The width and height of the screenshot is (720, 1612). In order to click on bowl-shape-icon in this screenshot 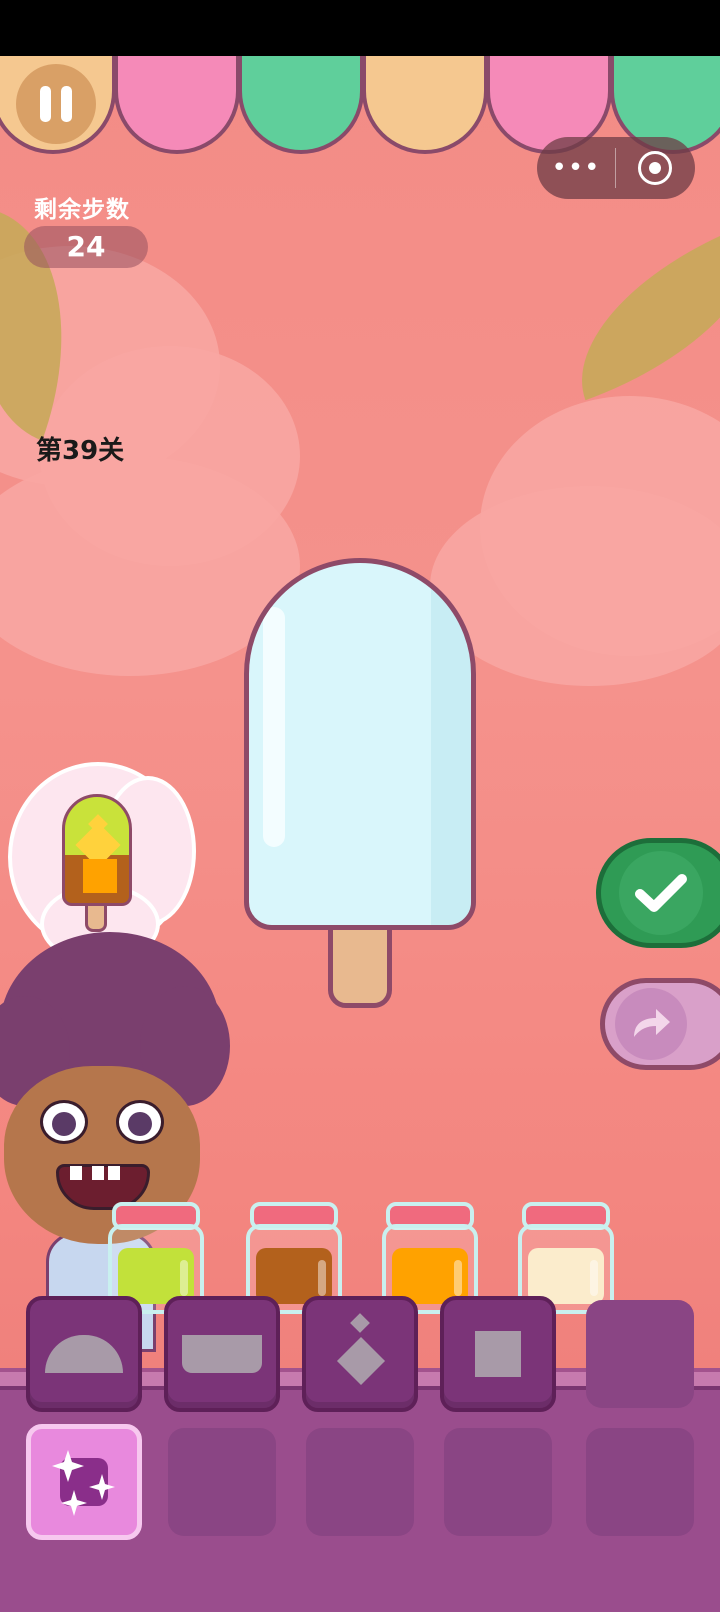, I will do `click(222, 1354)`.